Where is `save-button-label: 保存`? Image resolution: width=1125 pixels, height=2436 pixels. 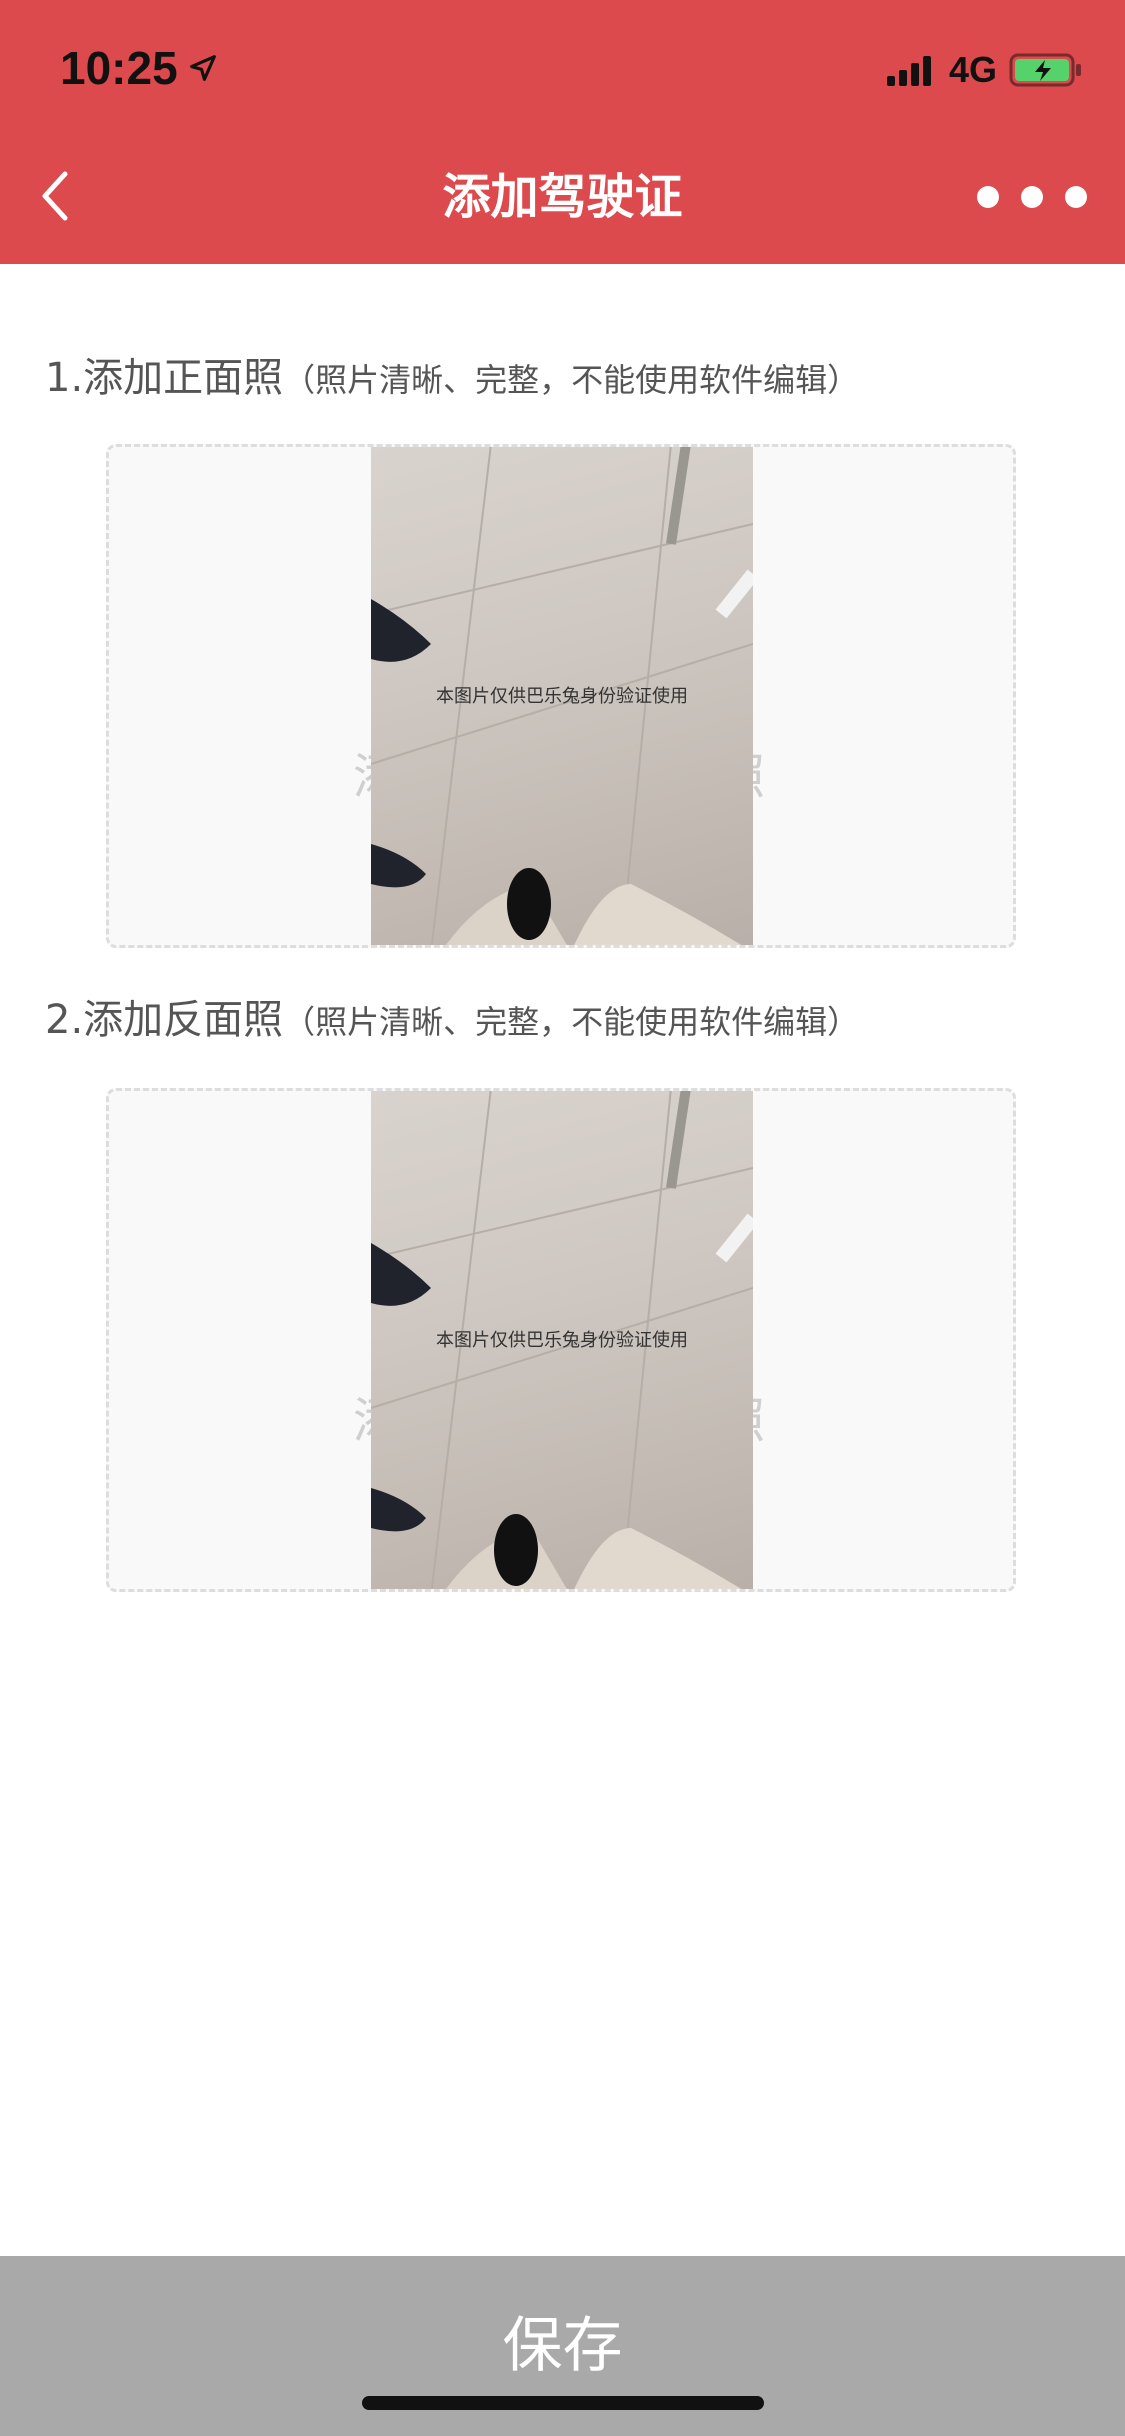 save-button-label: 保存 is located at coordinates (562, 2346).